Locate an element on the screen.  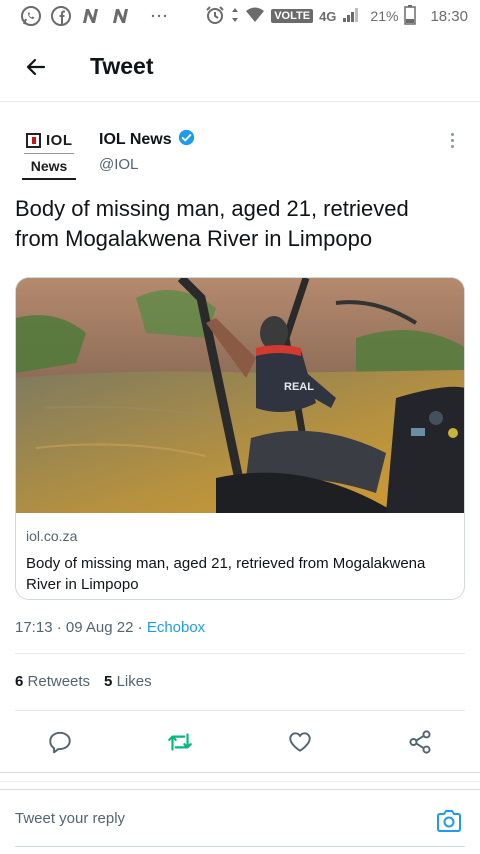
status-bar: VOLTE 4G 21% 18:30 is located at coordinates (240, 16).